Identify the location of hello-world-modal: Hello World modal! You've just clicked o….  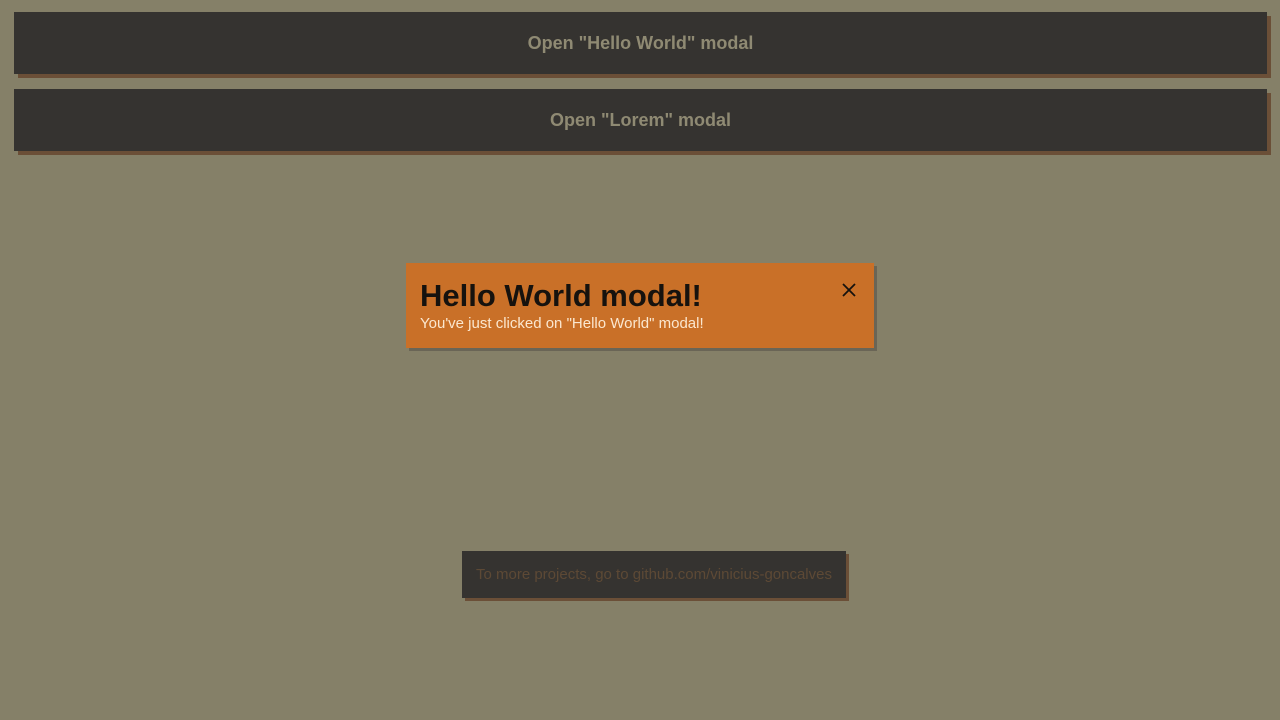
(640, 305).